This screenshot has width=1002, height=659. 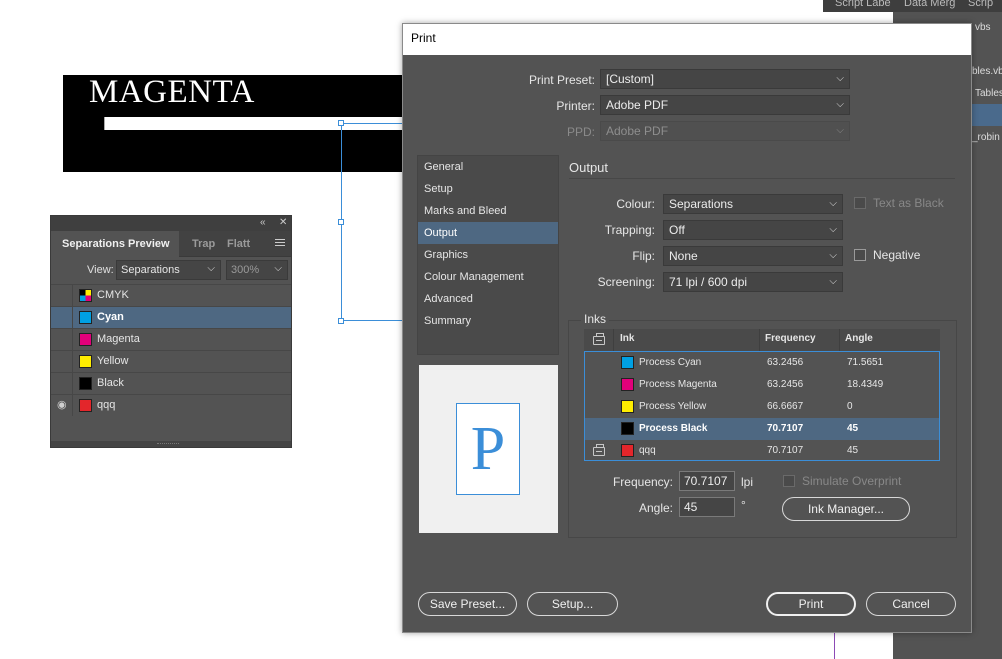 What do you see at coordinates (341, 123) in the screenshot?
I see `frame-handle-top` at bounding box center [341, 123].